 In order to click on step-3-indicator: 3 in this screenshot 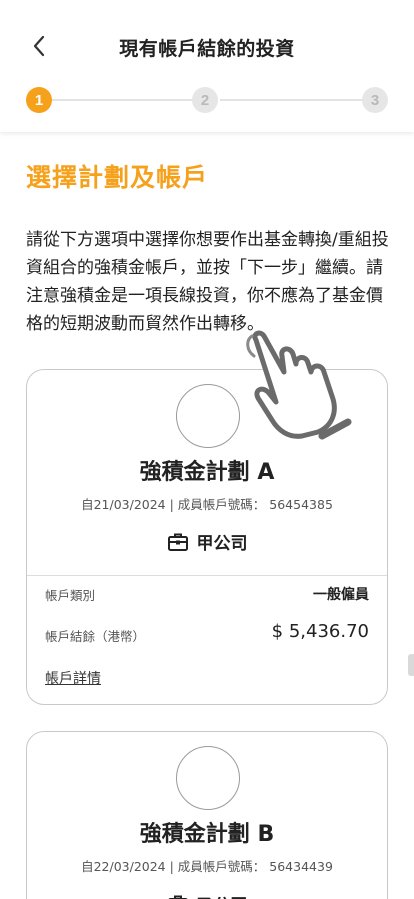, I will do `click(375, 100)`.